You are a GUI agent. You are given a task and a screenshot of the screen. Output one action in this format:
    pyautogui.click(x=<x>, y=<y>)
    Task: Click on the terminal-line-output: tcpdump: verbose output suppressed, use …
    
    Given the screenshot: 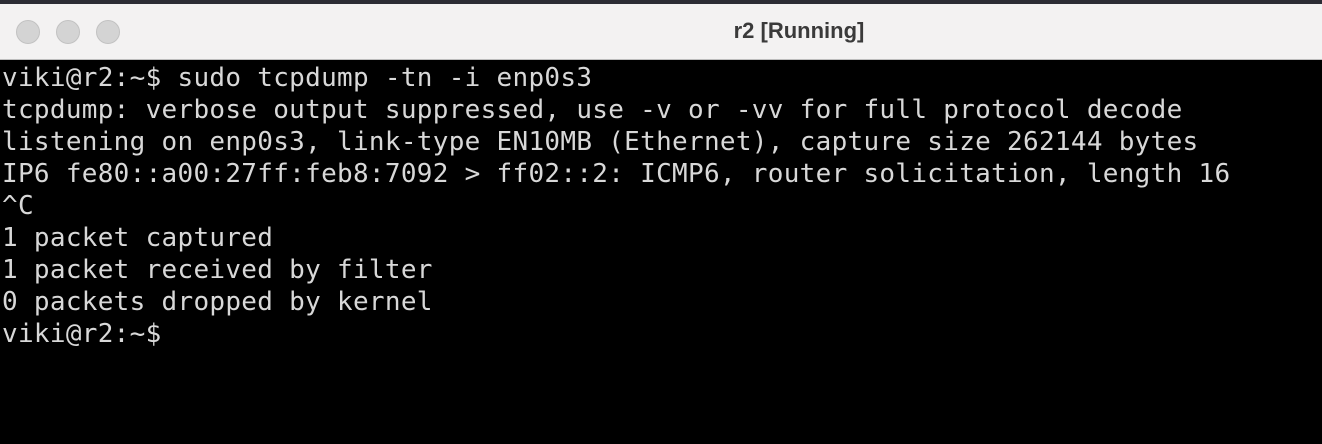 What is the action you would take?
    pyautogui.click(x=592, y=110)
    